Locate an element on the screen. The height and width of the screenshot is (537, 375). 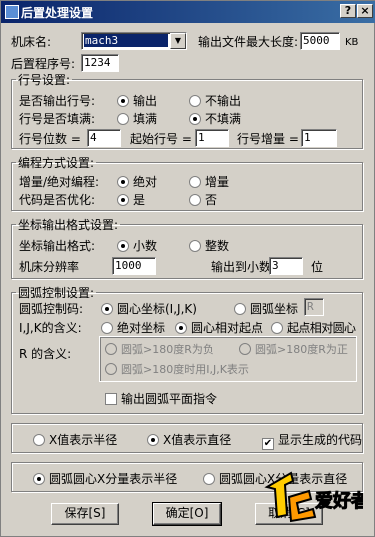
radio-r-positive: 圆弧>180度R为正 is located at coordinates (293, 350).